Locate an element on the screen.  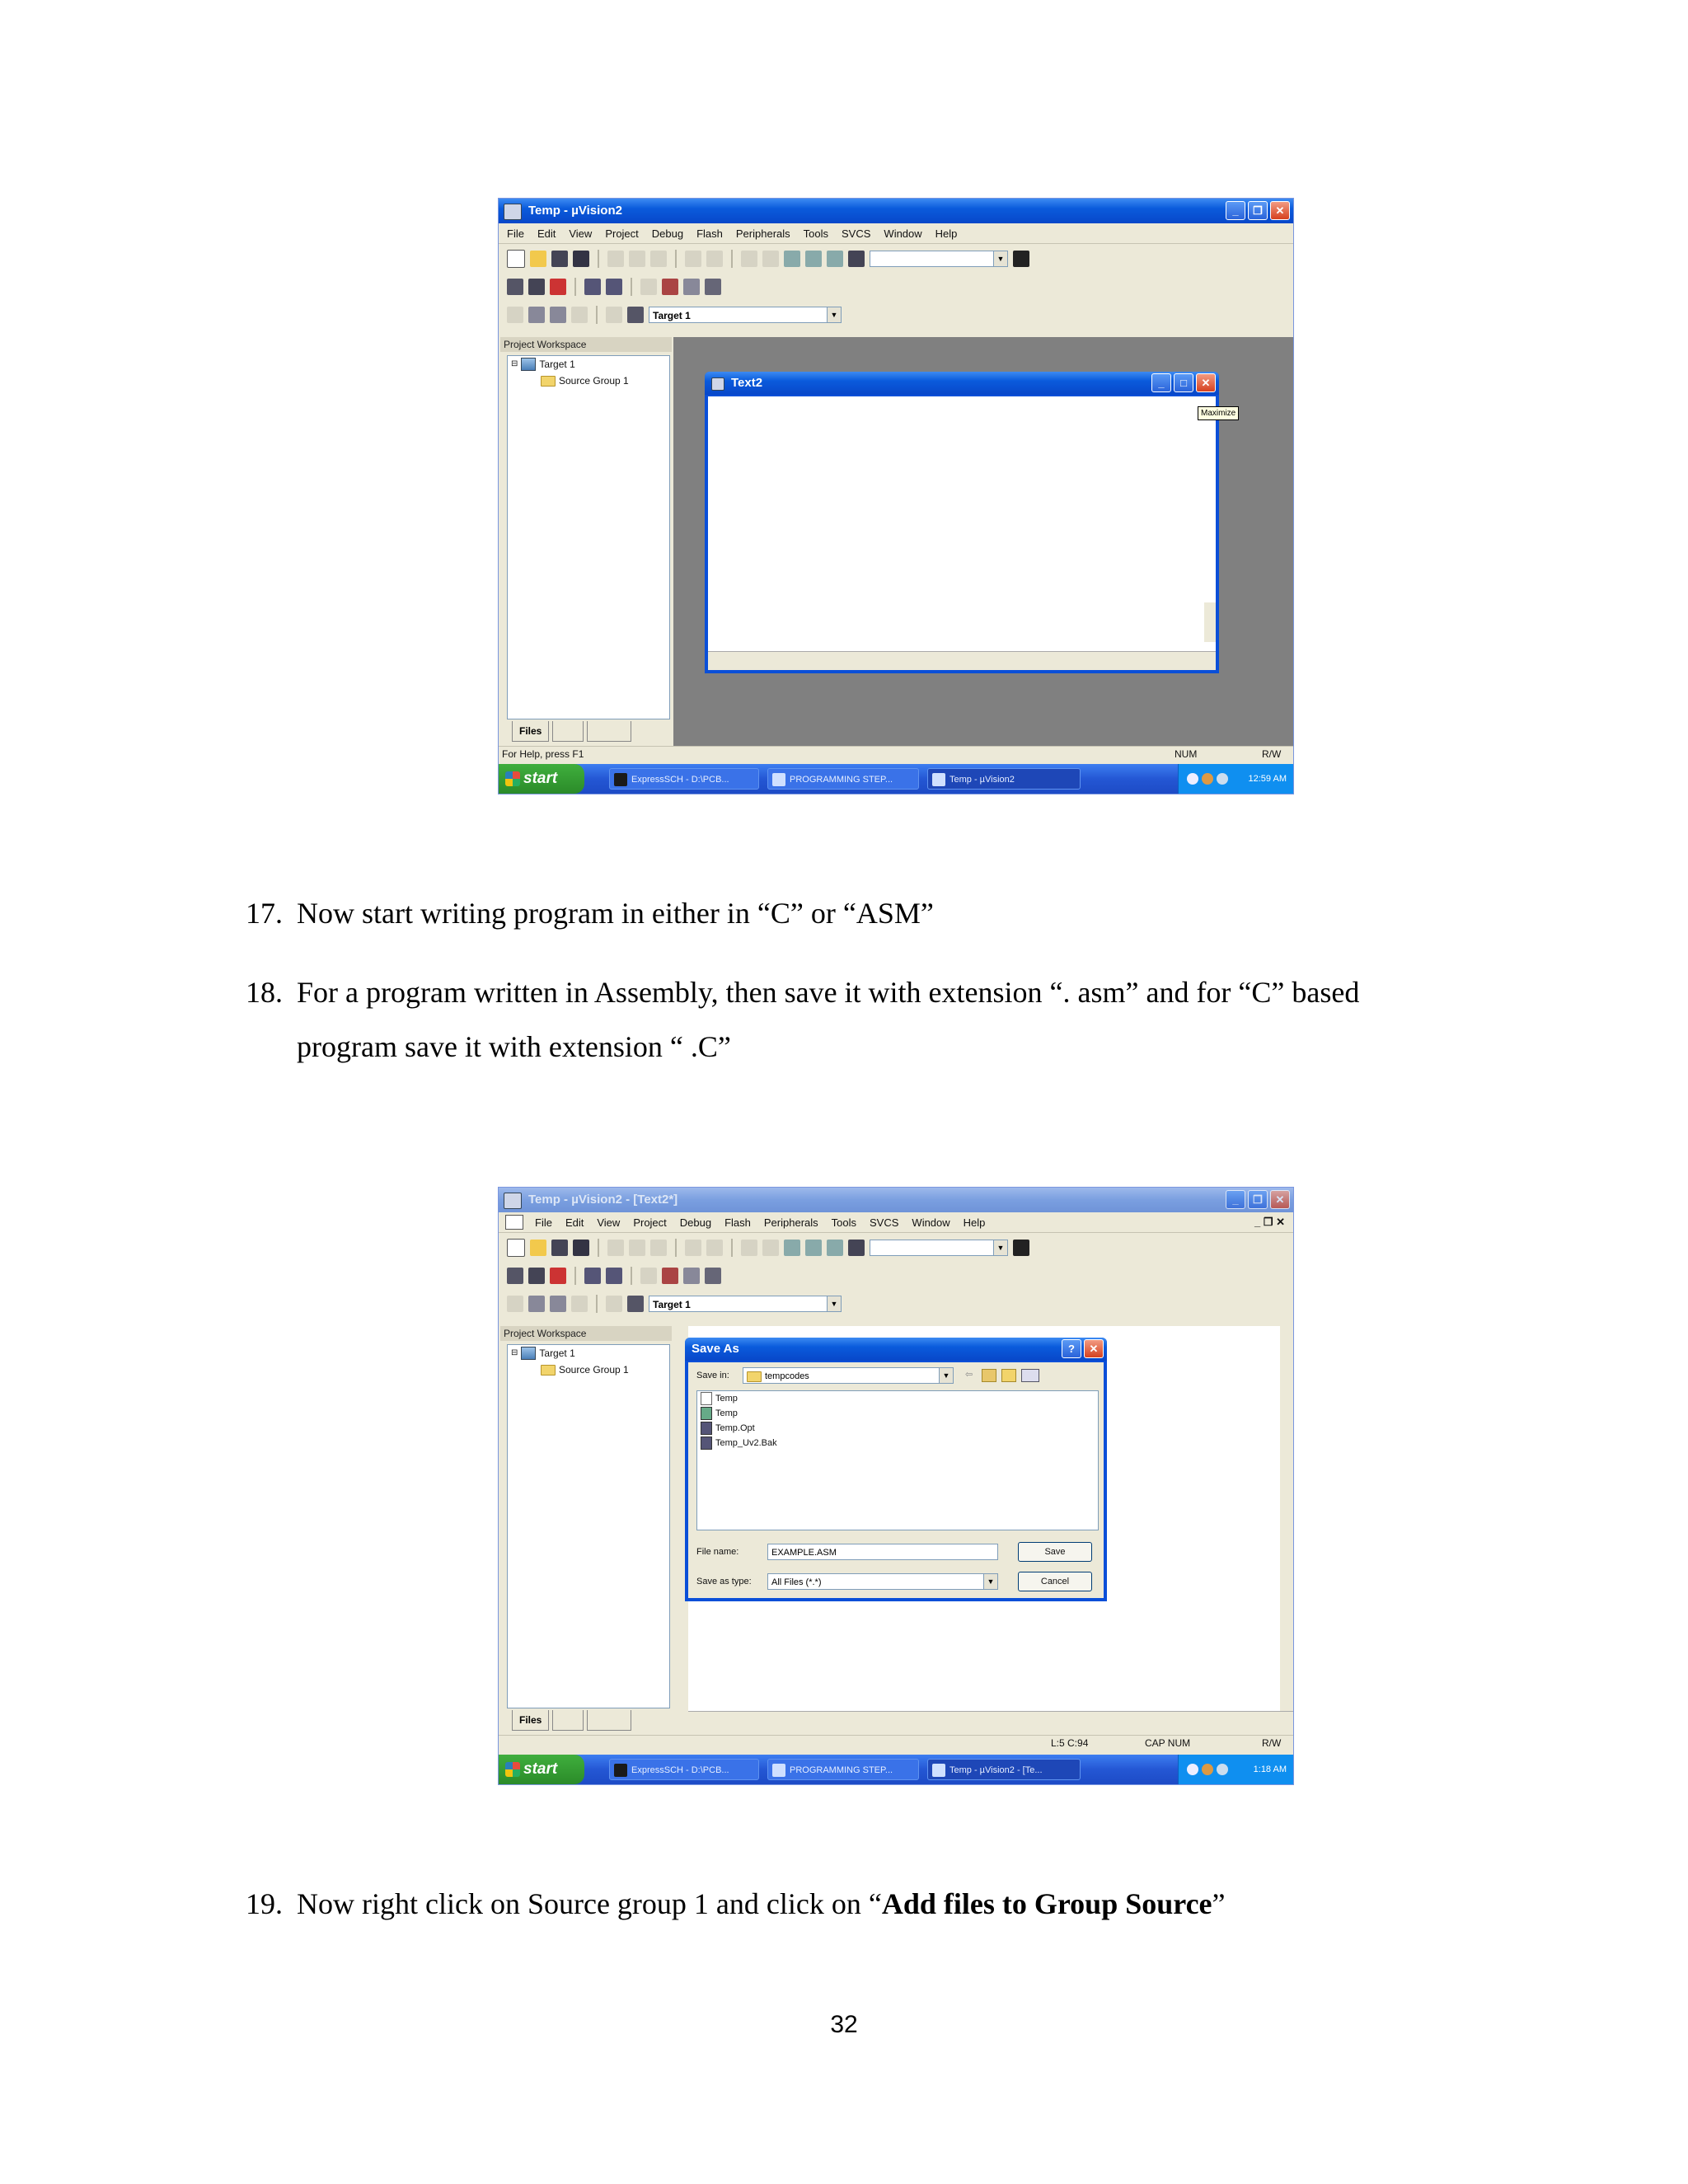
file-item: Temp is located at coordinates (898, 1398).